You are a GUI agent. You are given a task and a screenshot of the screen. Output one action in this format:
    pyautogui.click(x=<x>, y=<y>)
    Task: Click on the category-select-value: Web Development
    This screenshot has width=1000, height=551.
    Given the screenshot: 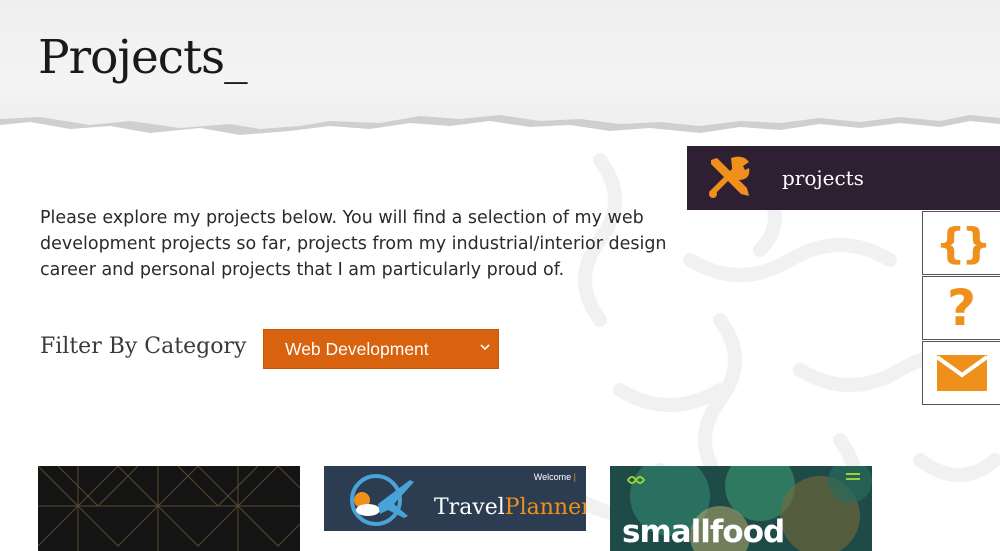 What is the action you would take?
    pyautogui.click(x=357, y=348)
    